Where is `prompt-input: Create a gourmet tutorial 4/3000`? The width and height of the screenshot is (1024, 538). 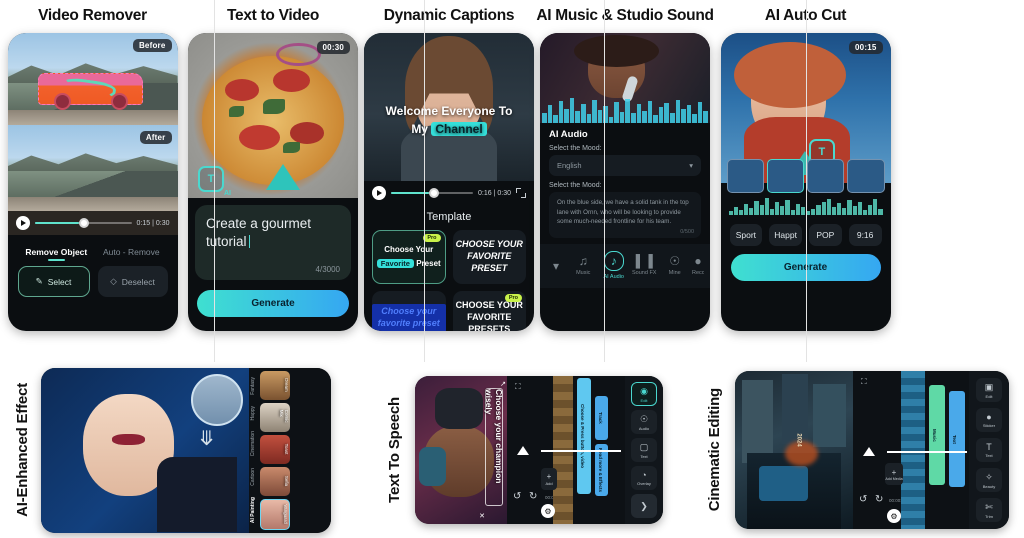
prompt-input: Create a gourmet tutorial 4/3000 is located at coordinates (273, 242).